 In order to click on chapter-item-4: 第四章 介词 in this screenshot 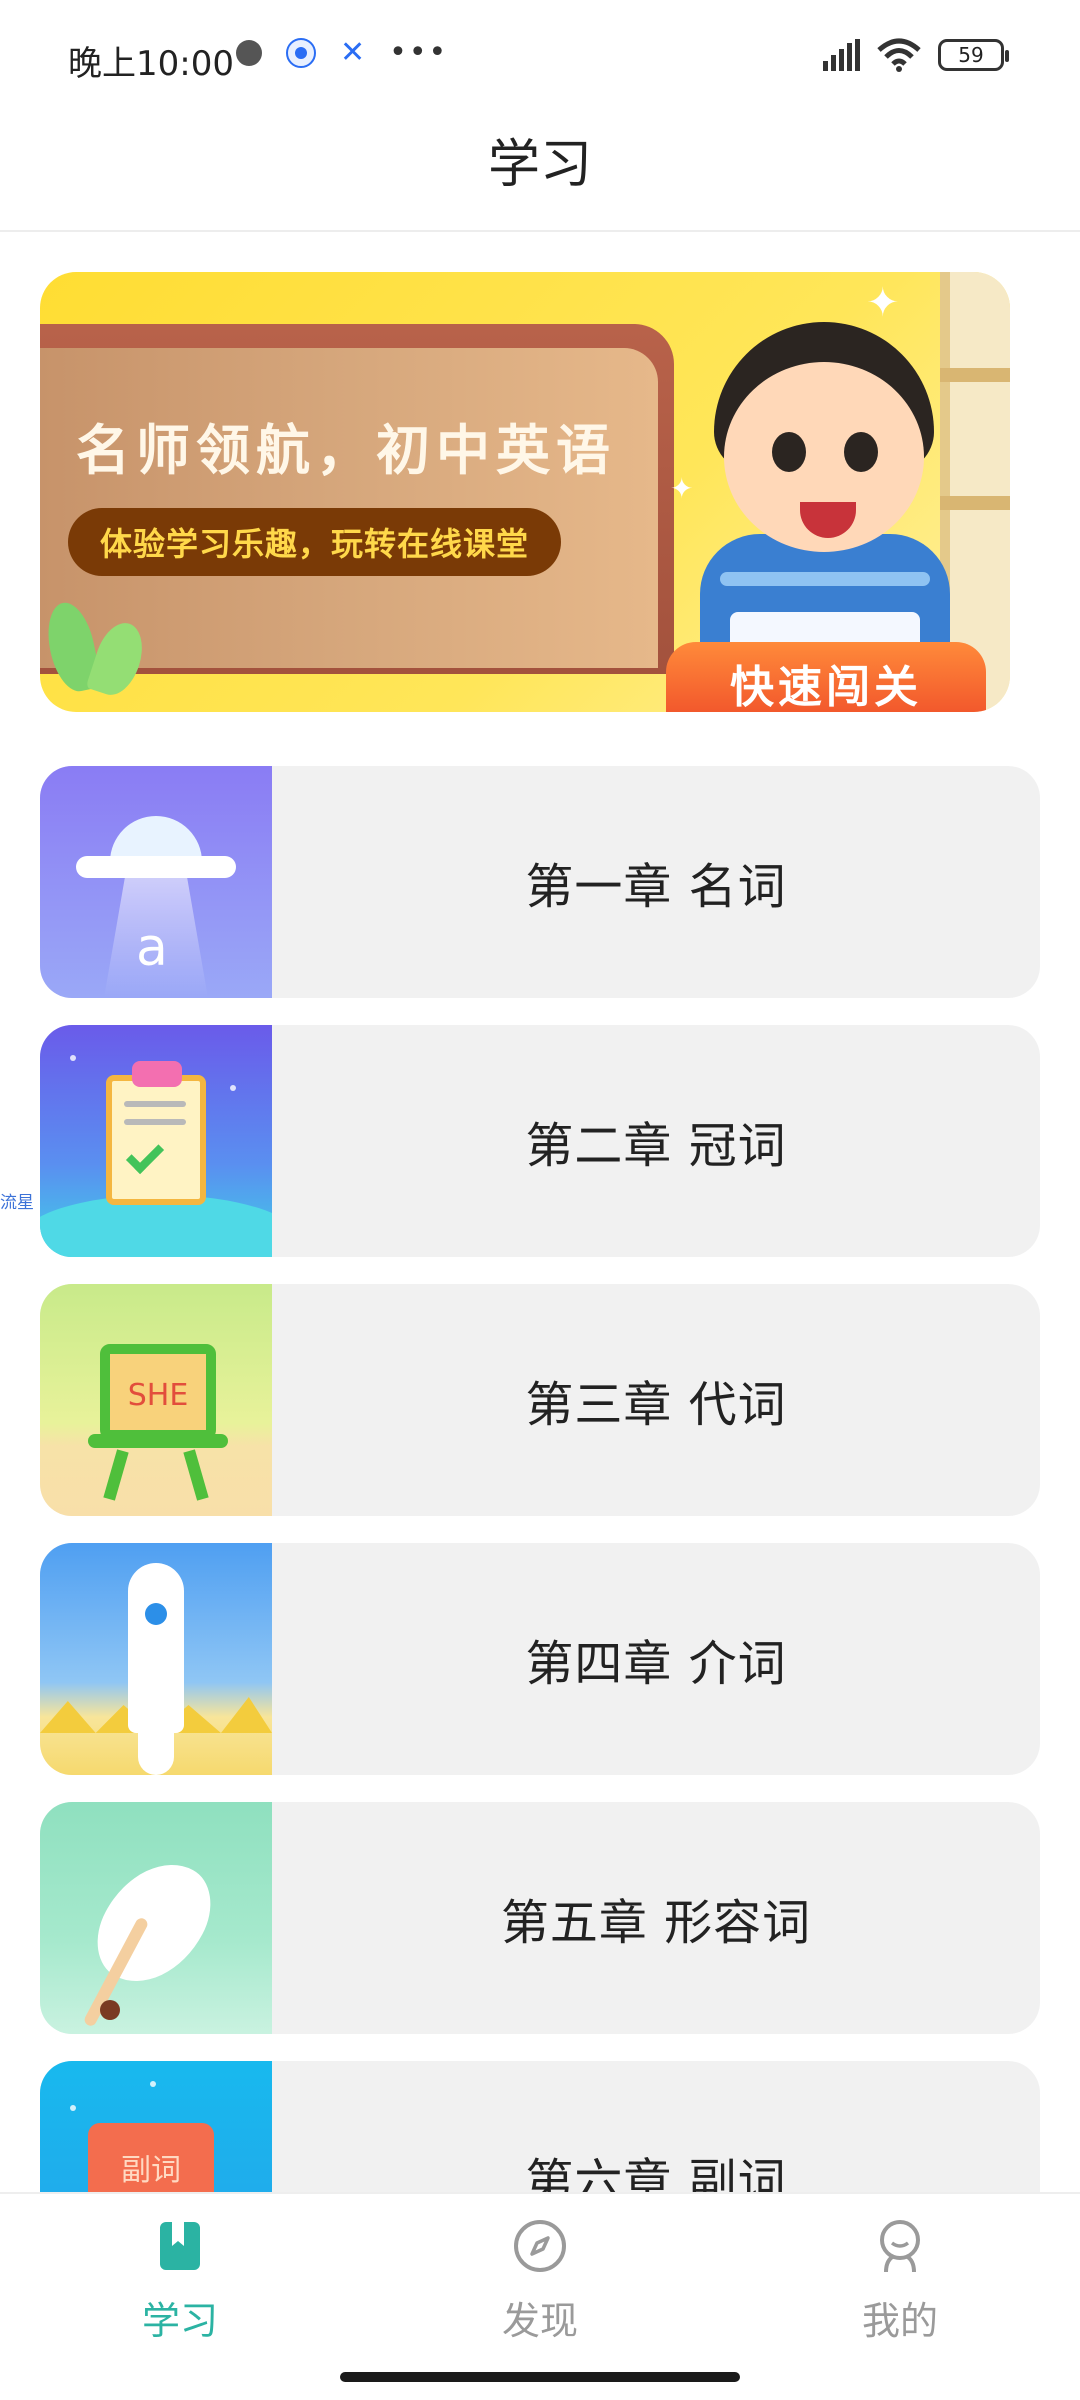, I will do `click(540, 1659)`.